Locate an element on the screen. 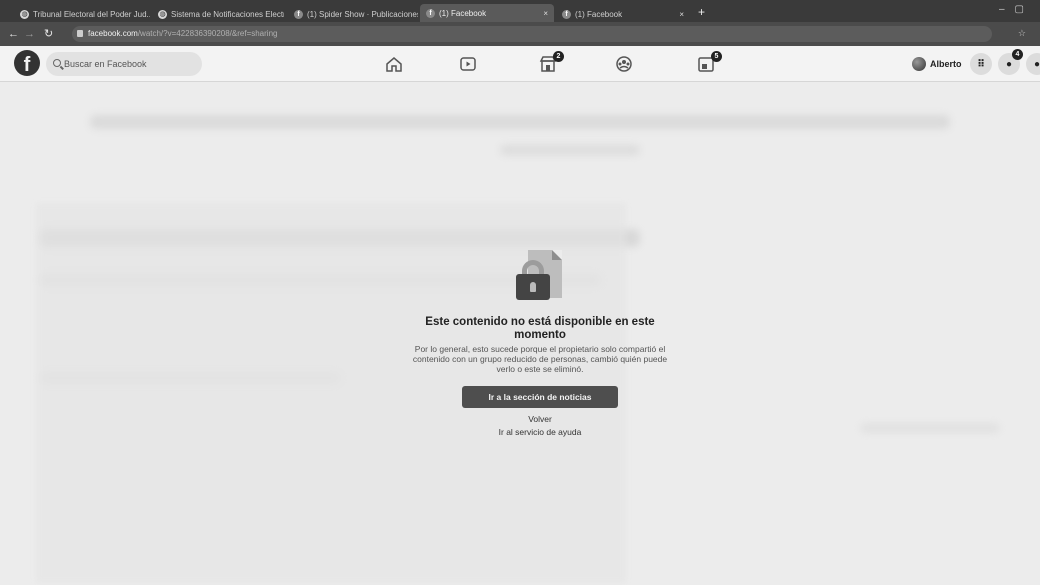 Image resolution: width=1040 pixels, height=585 pixels. grid-icon: ⠿ is located at coordinates (981, 64).